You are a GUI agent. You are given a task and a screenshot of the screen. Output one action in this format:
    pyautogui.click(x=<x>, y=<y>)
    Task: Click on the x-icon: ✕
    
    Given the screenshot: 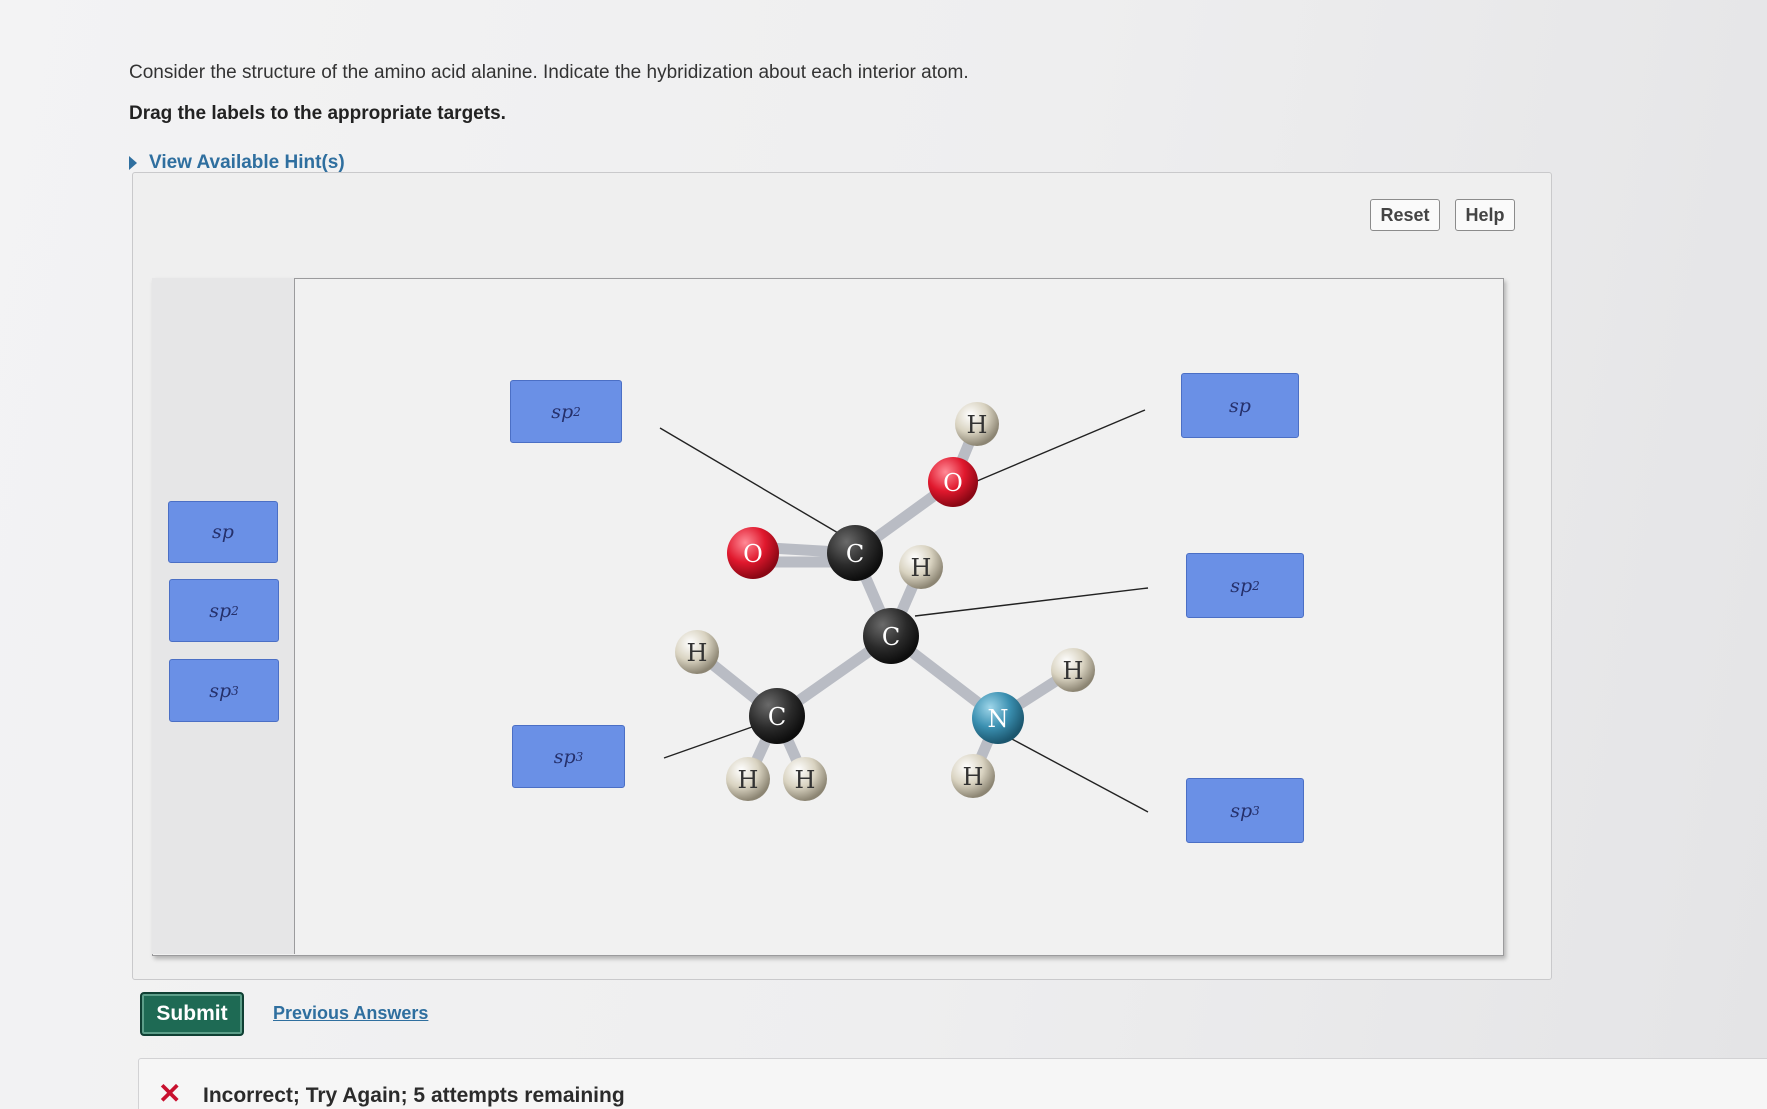 What is the action you would take?
    pyautogui.click(x=170, y=1093)
    